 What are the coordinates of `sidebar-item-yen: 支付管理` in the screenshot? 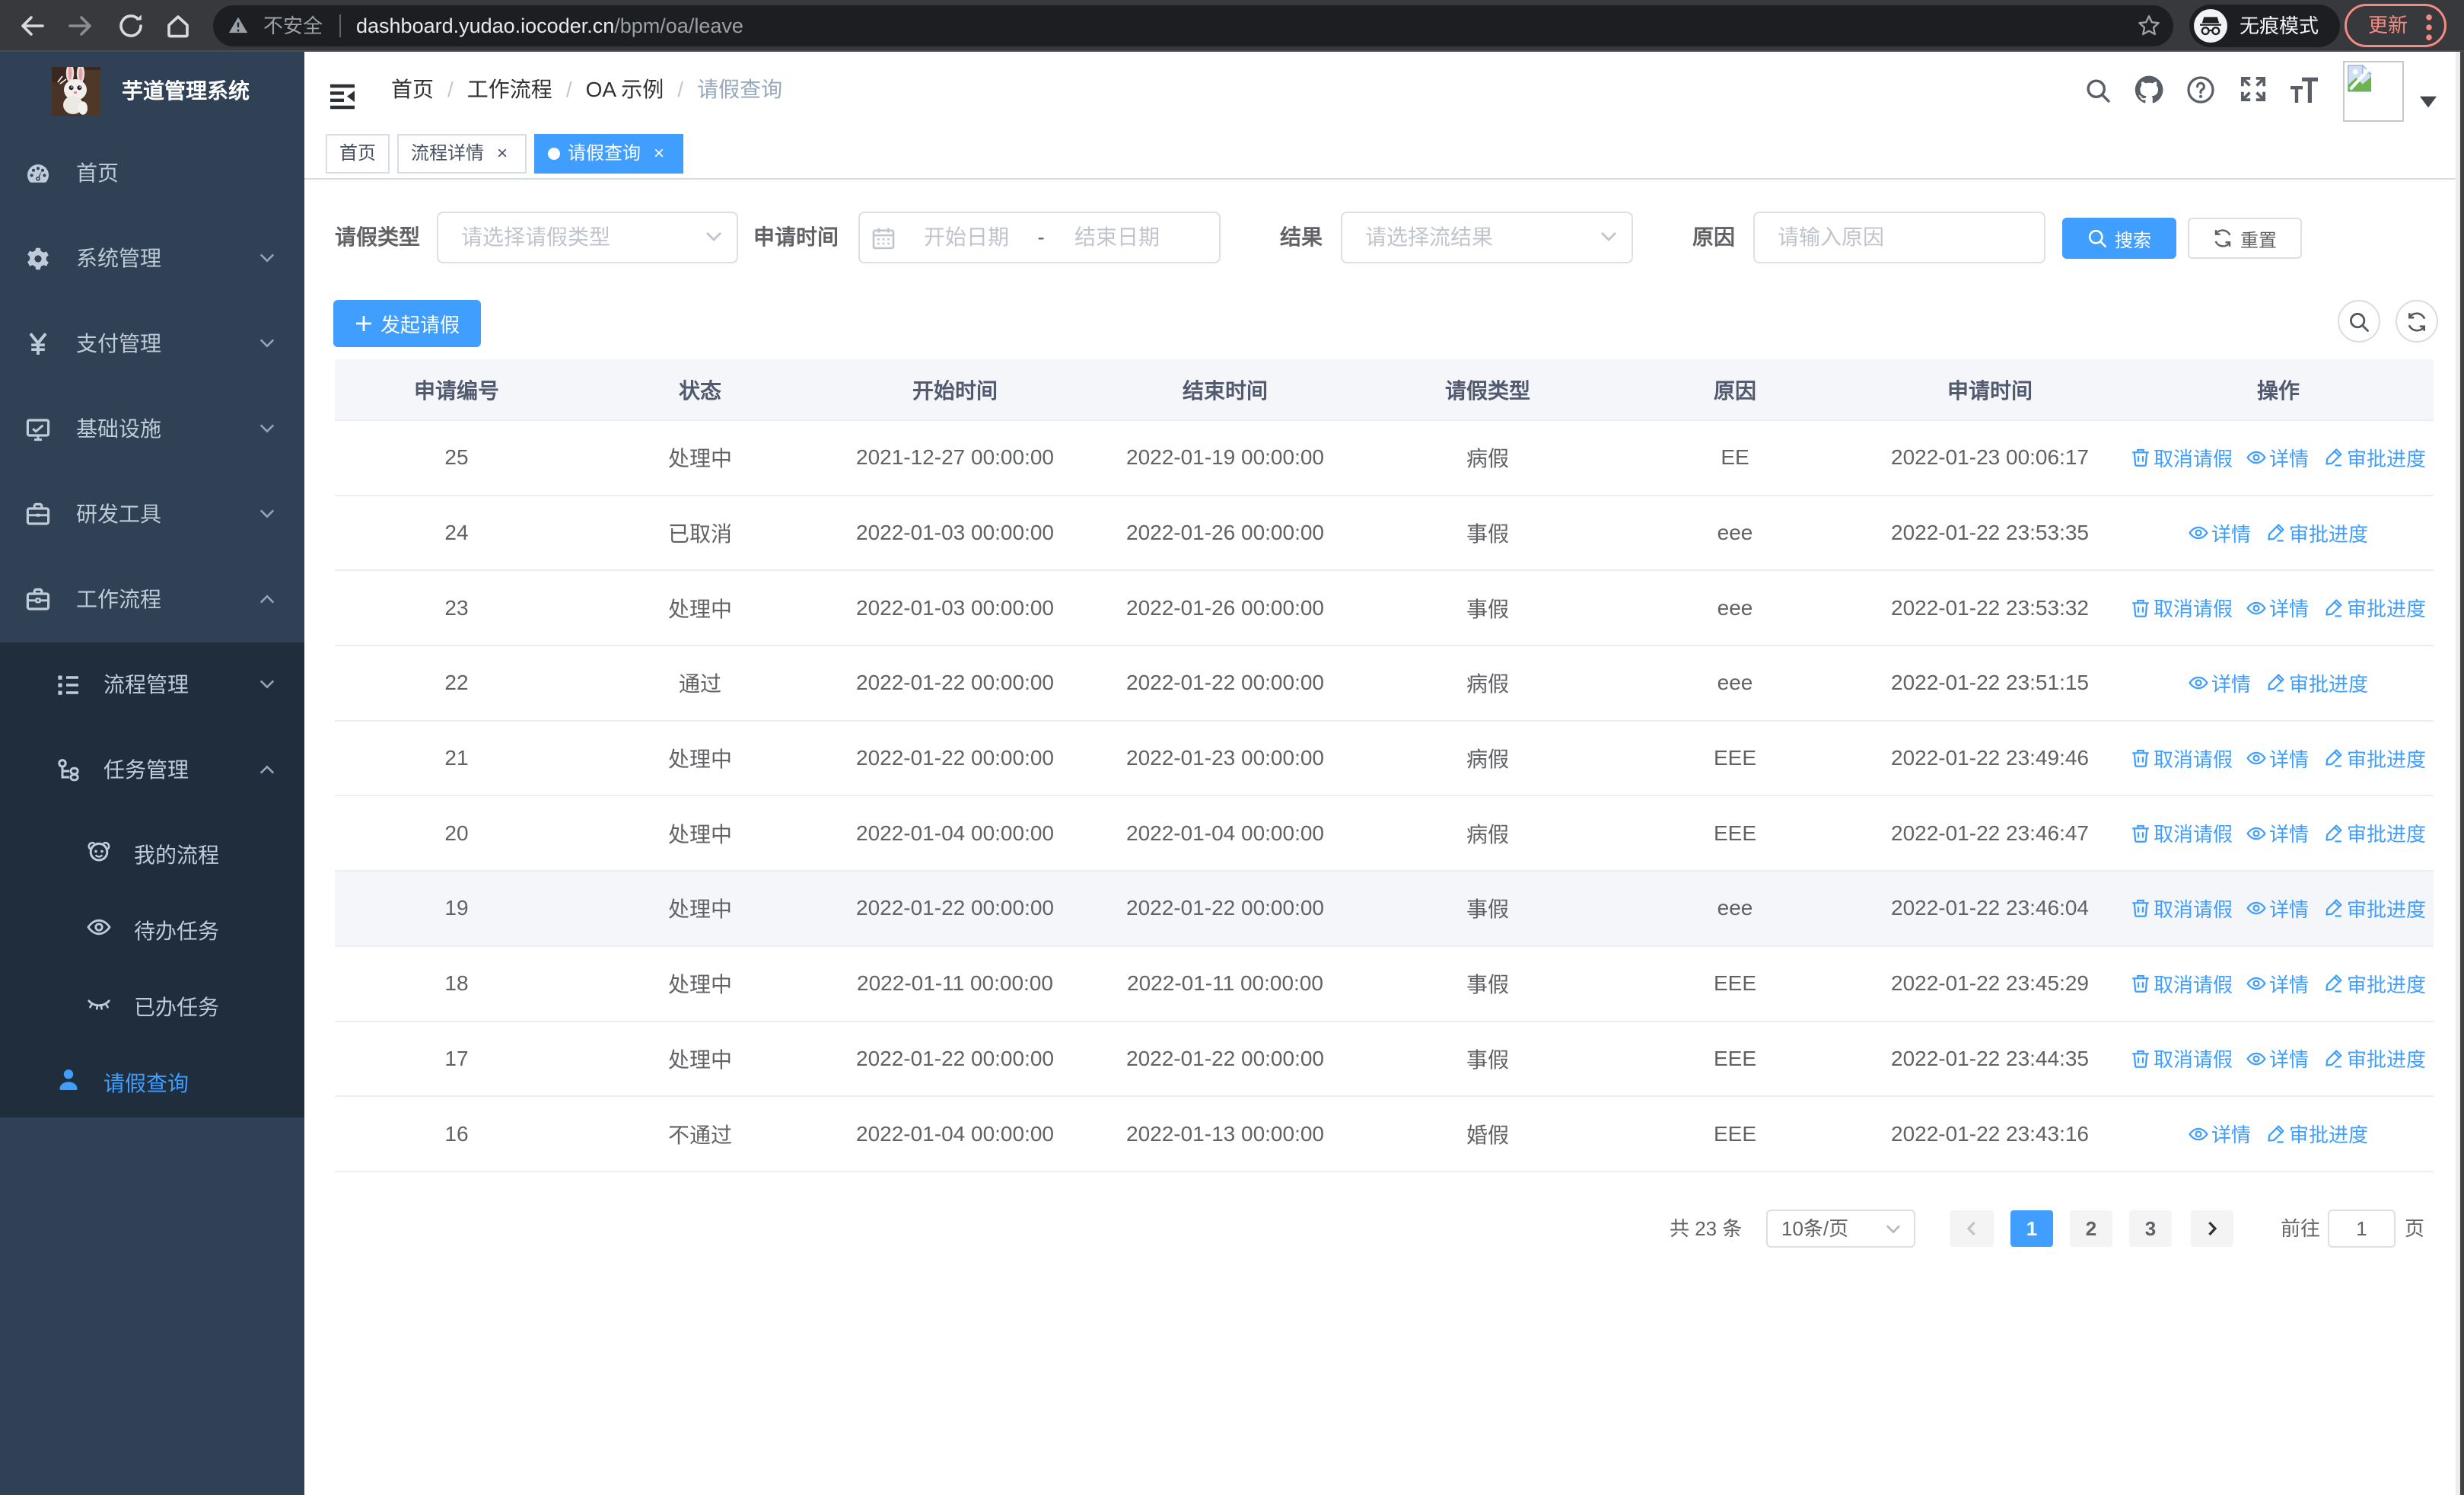 It's located at (152, 344).